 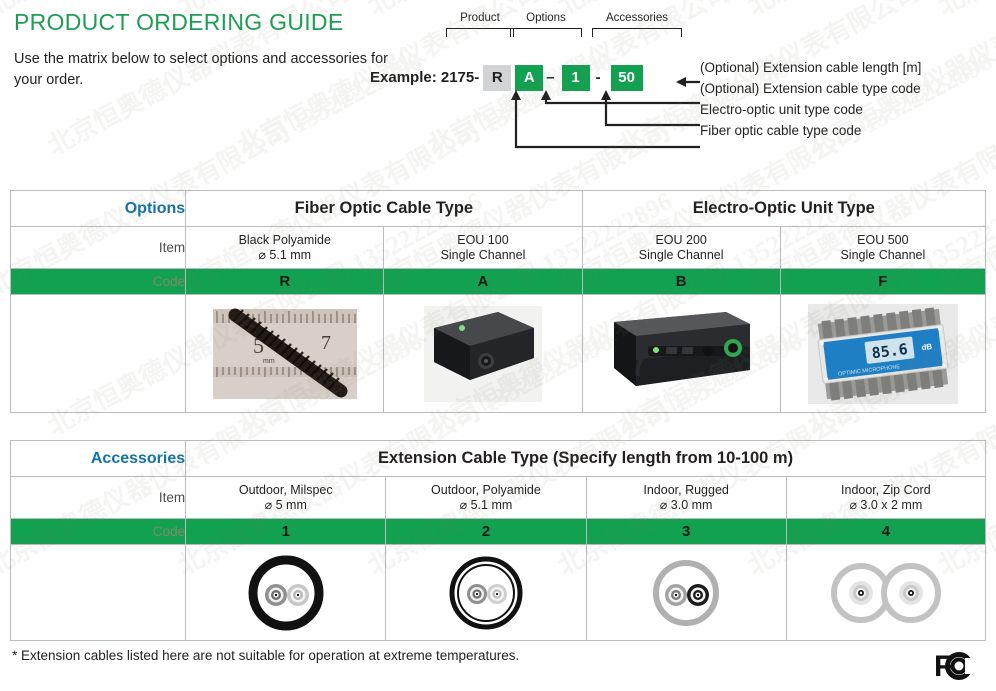 I want to click on fcc-logo: F, so click(x=957, y=668).